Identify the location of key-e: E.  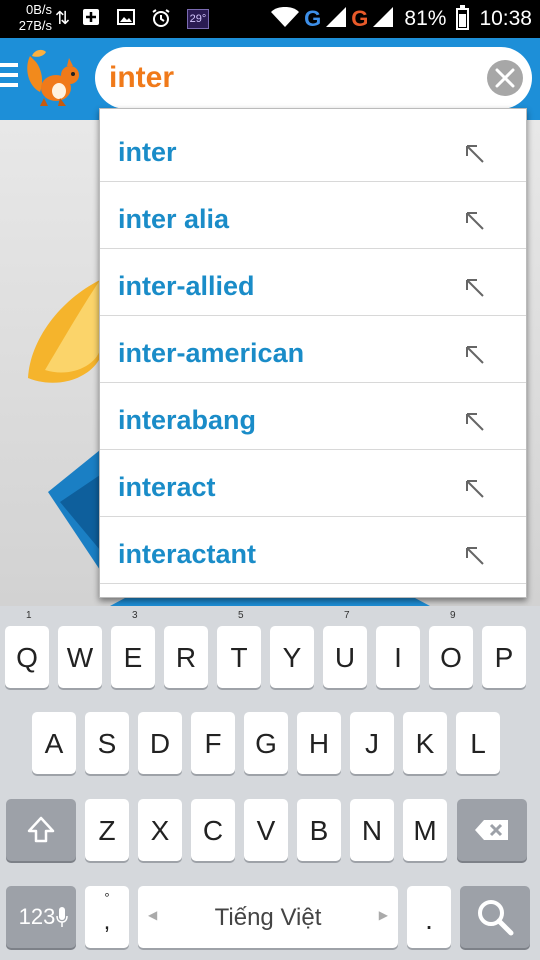
(133, 657).